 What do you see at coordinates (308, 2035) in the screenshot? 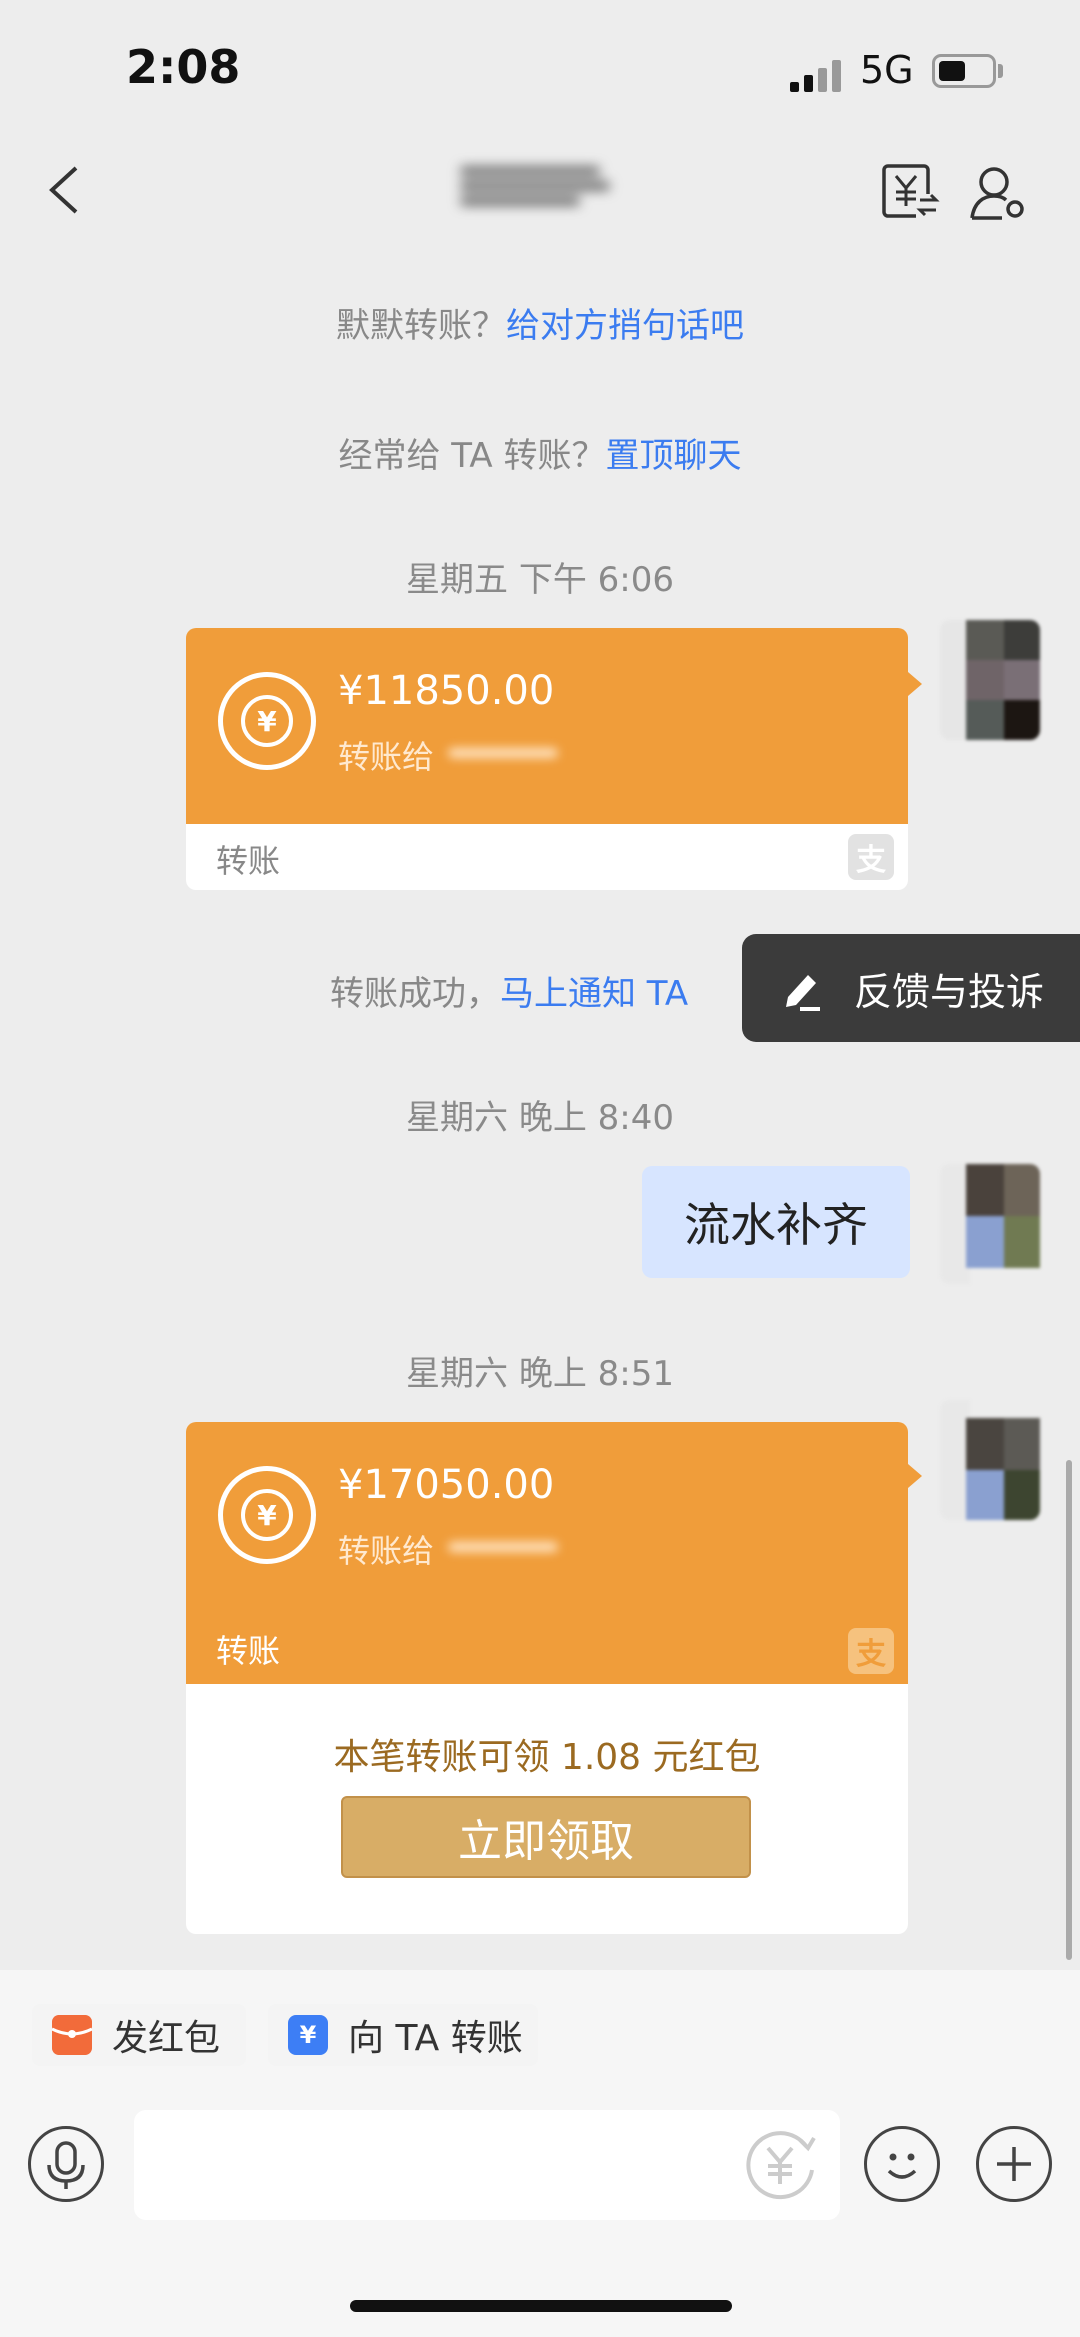
I see `yuan-card-icon: ¥` at bounding box center [308, 2035].